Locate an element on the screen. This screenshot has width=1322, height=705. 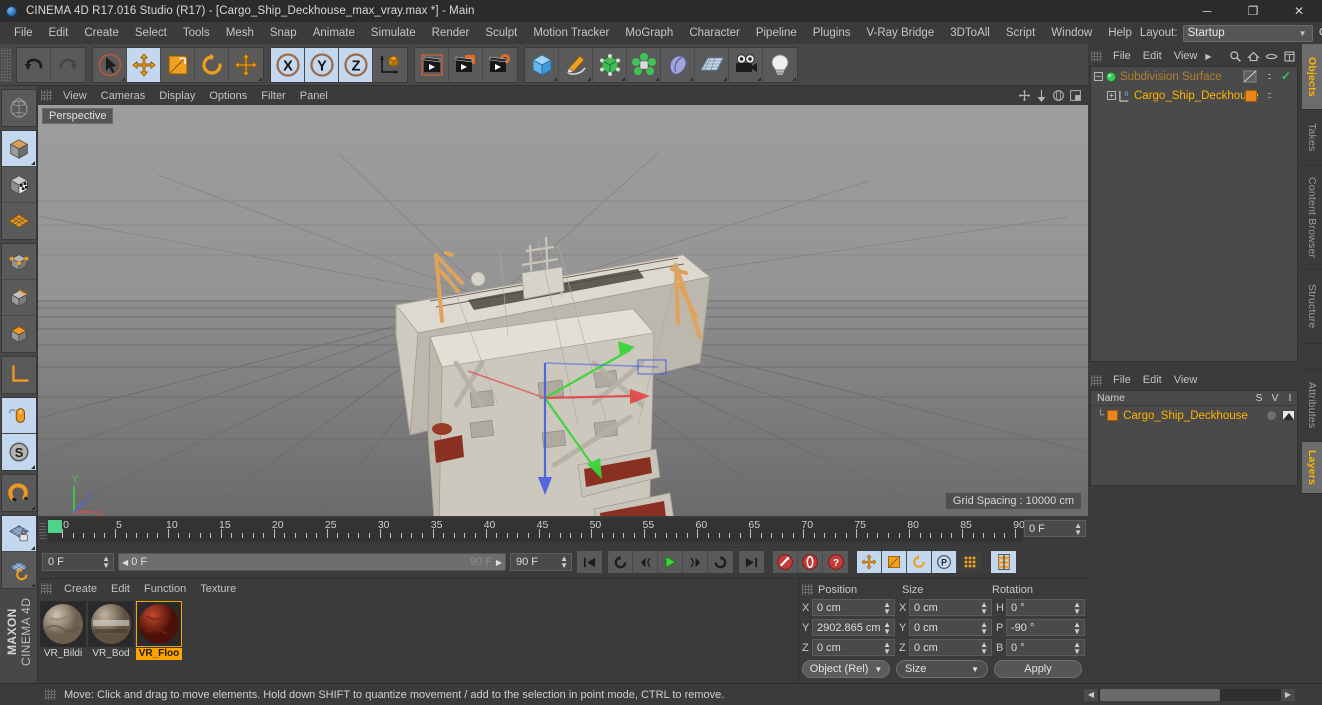
size-mode-dropdown: Size ▼ is located at coordinates (942, 669).